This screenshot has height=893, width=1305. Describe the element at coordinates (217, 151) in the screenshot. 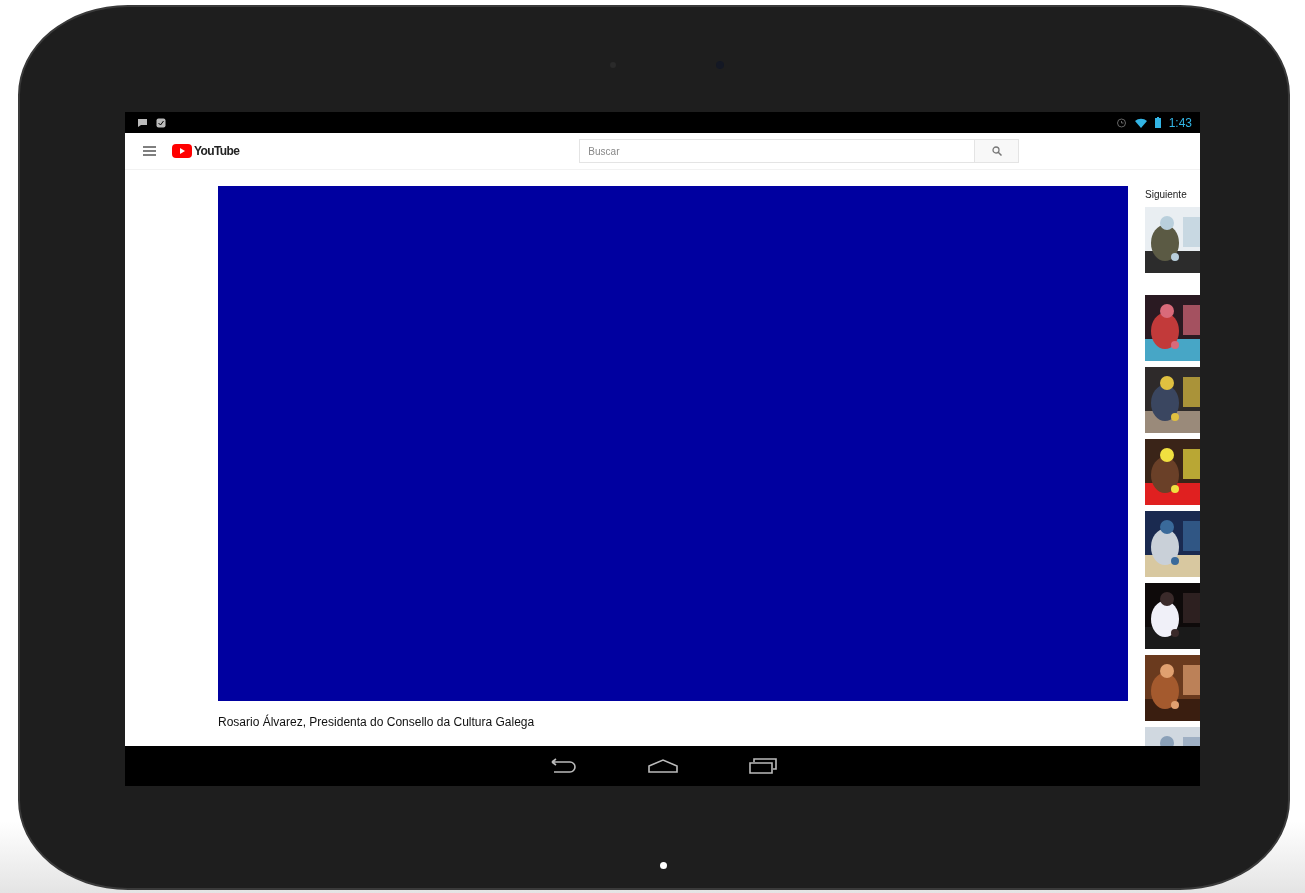

I see `logo-text: YouTube` at that location.